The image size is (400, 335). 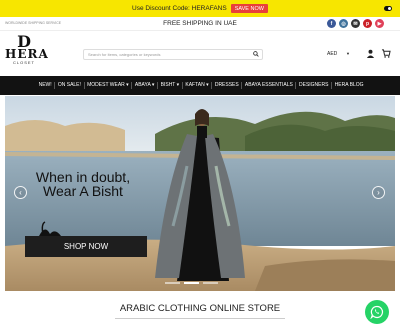 I want to click on whatsapp-icon, so click(x=377, y=312).